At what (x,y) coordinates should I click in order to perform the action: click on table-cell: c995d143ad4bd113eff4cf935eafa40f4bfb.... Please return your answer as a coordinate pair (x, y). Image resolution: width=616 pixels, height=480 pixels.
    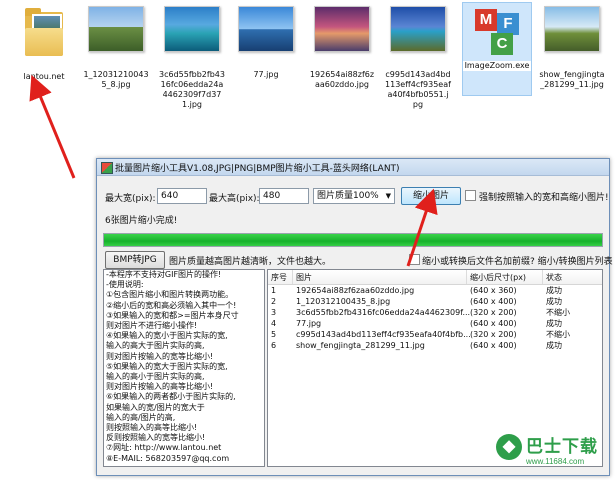
    Looking at the image, I should click on (383, 334).